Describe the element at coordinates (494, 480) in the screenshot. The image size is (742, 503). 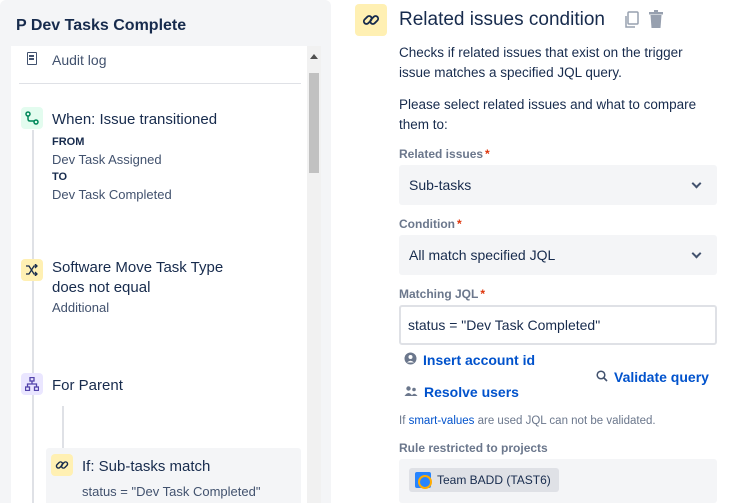
I see `project-tag-label: Team BADD (TAST6)` at that location.